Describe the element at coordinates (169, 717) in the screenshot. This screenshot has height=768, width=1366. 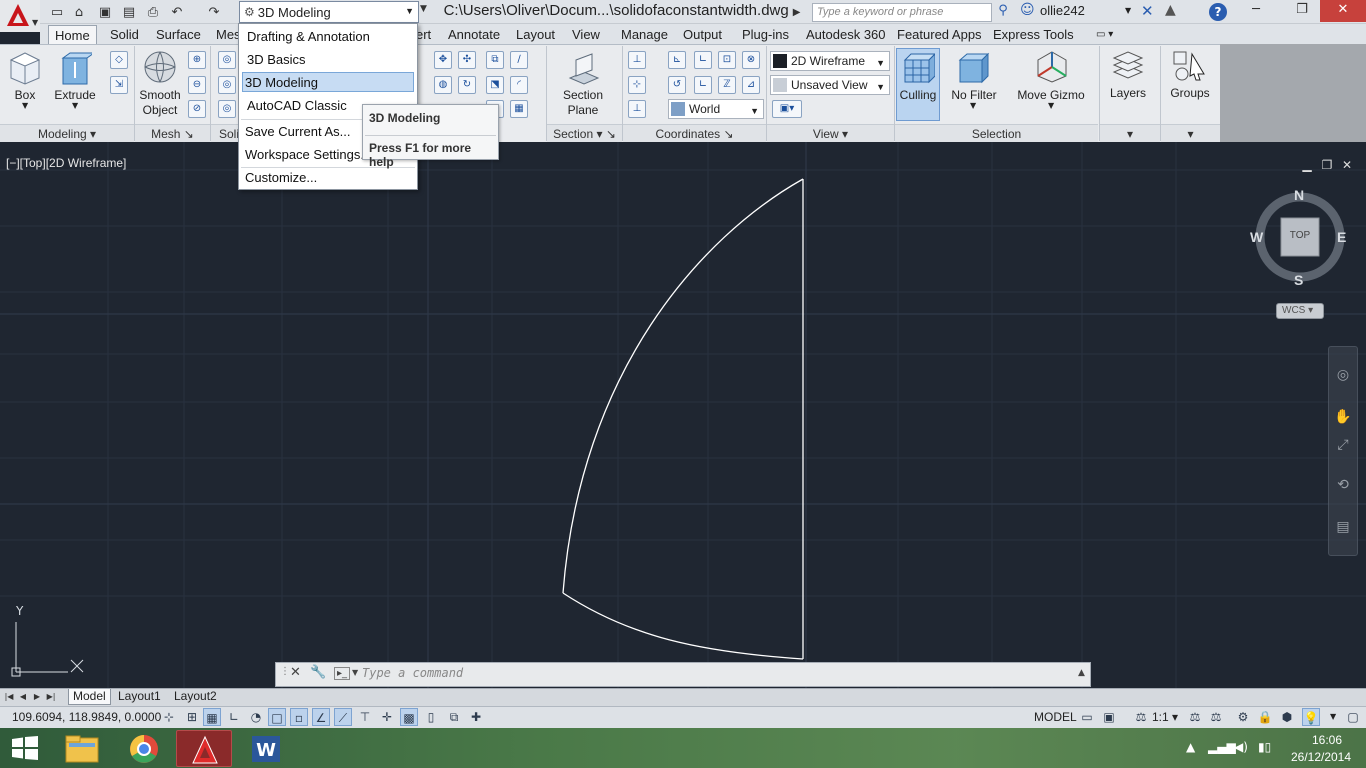
I see `infer-constraints-icon: ⊹` at that location.